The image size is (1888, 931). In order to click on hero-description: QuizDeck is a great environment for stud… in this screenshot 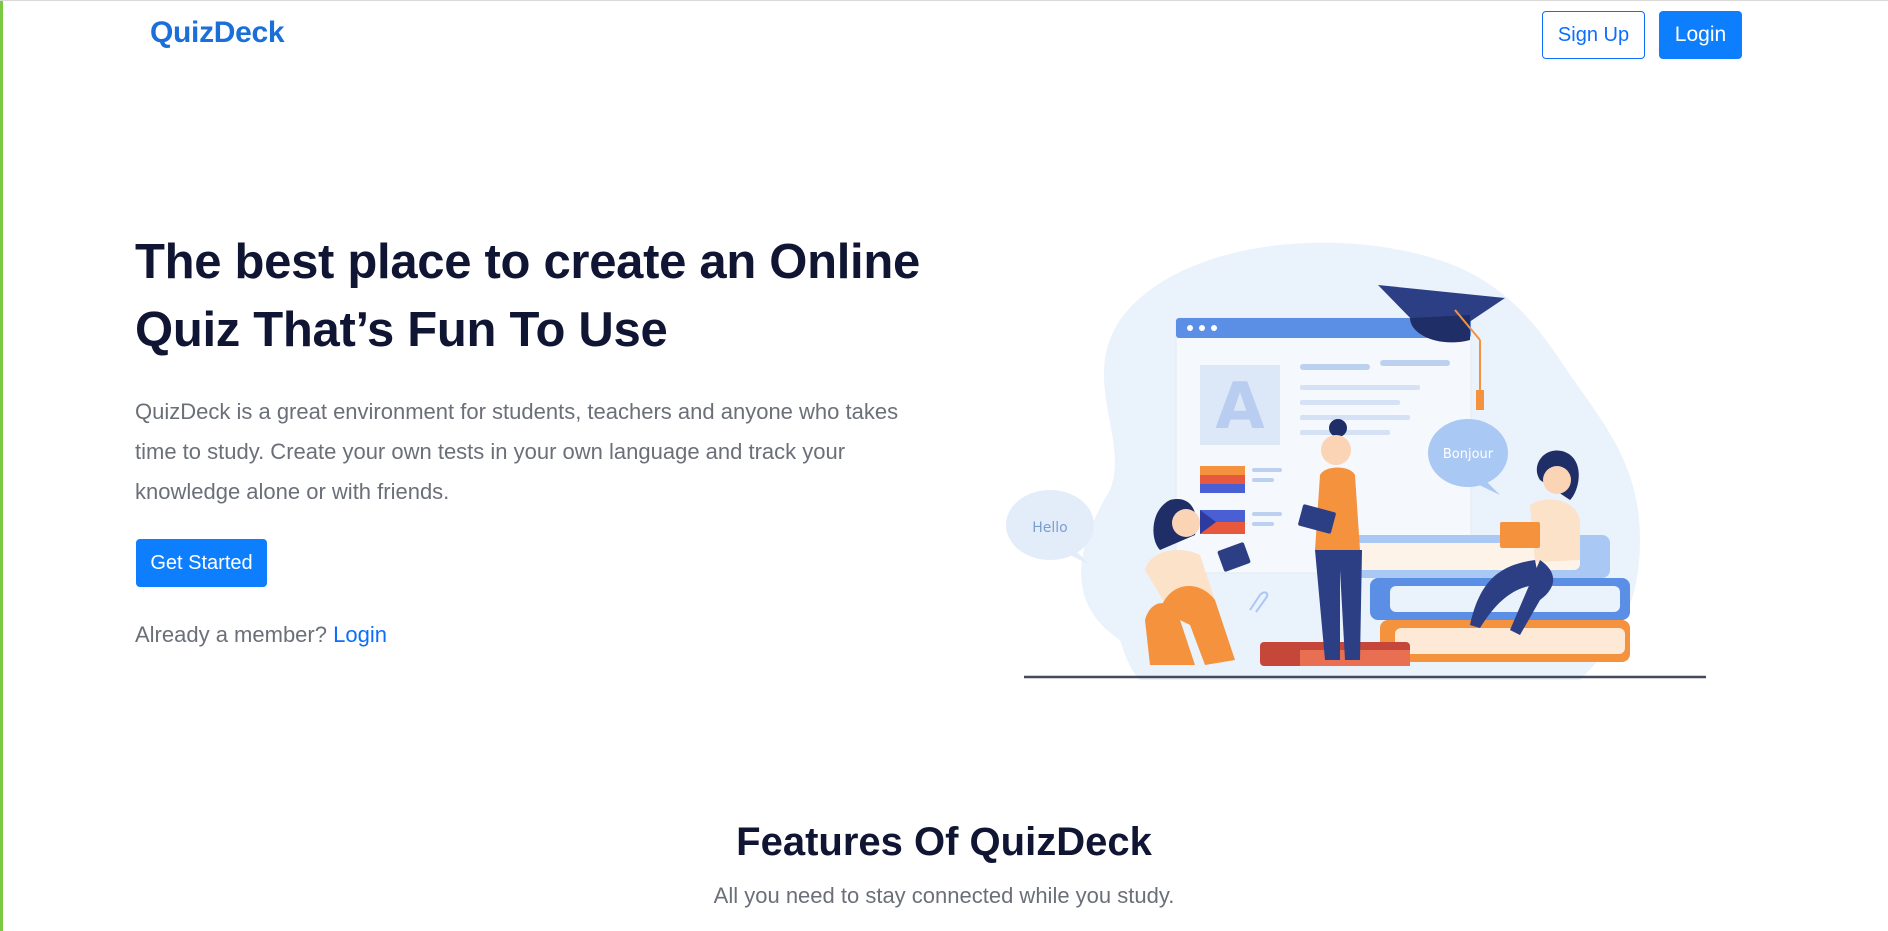, I will do `click(517, 451)`.